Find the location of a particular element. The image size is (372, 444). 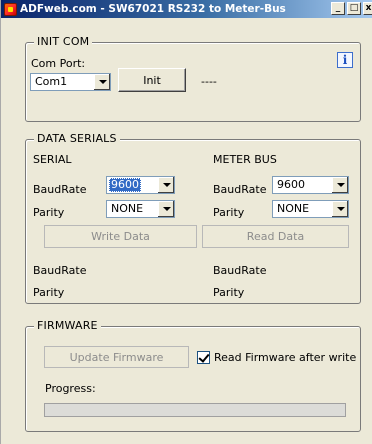

meter-baudrate-label: BaudRate is located at coordinates (240, 189).